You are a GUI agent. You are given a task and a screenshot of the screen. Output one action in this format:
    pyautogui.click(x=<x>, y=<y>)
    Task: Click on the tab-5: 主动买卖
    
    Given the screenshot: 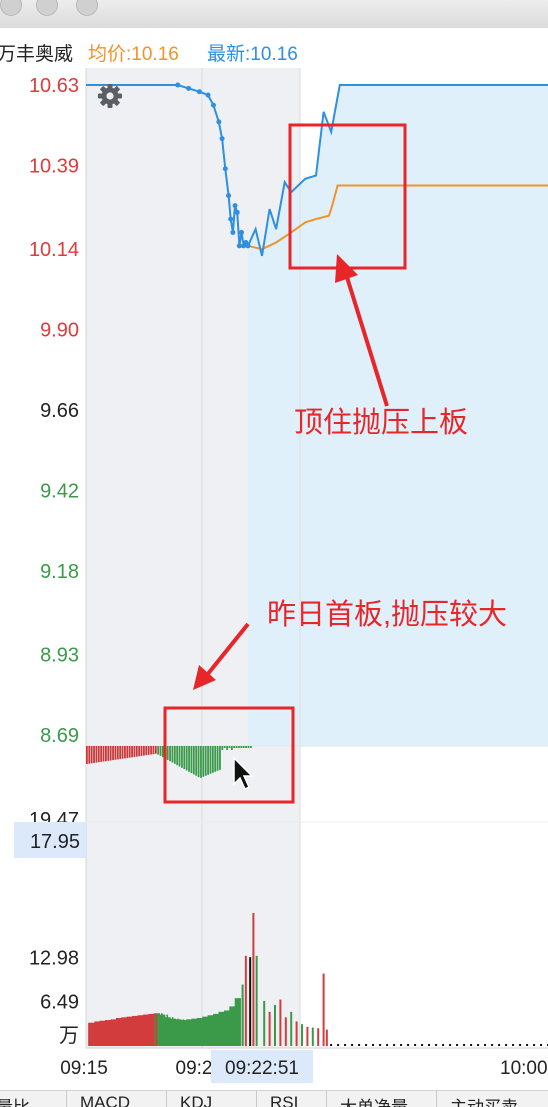 What is the action you would take?
    pyautogui.click(x=484, y=1100)
    